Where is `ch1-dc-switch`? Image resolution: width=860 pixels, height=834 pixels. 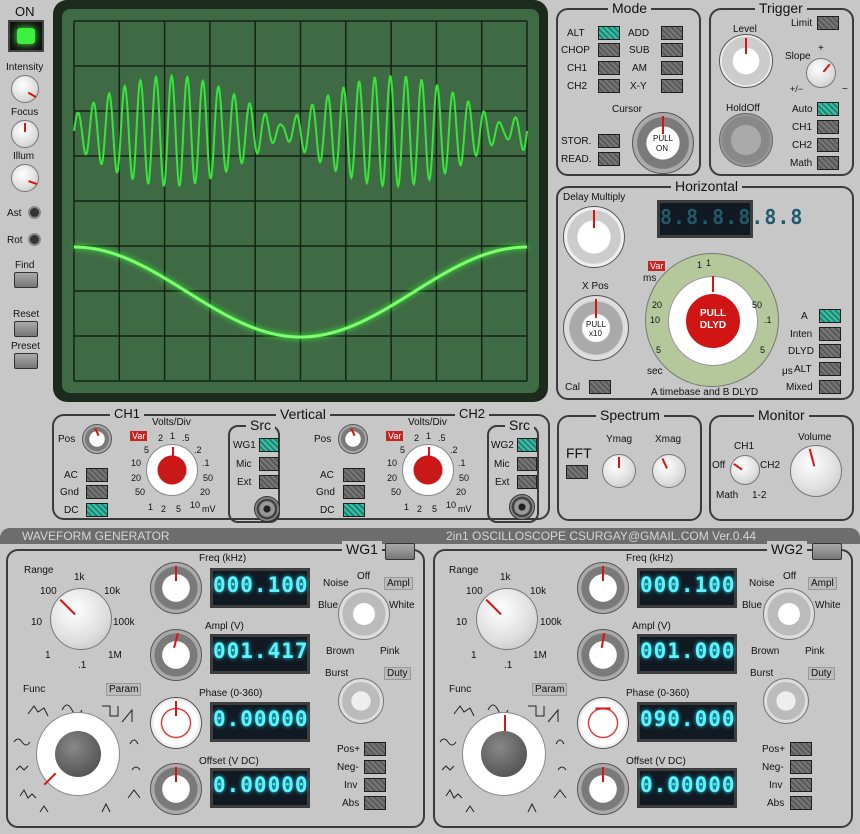
ch1-dc-switch is located at coordinates (97, 510).